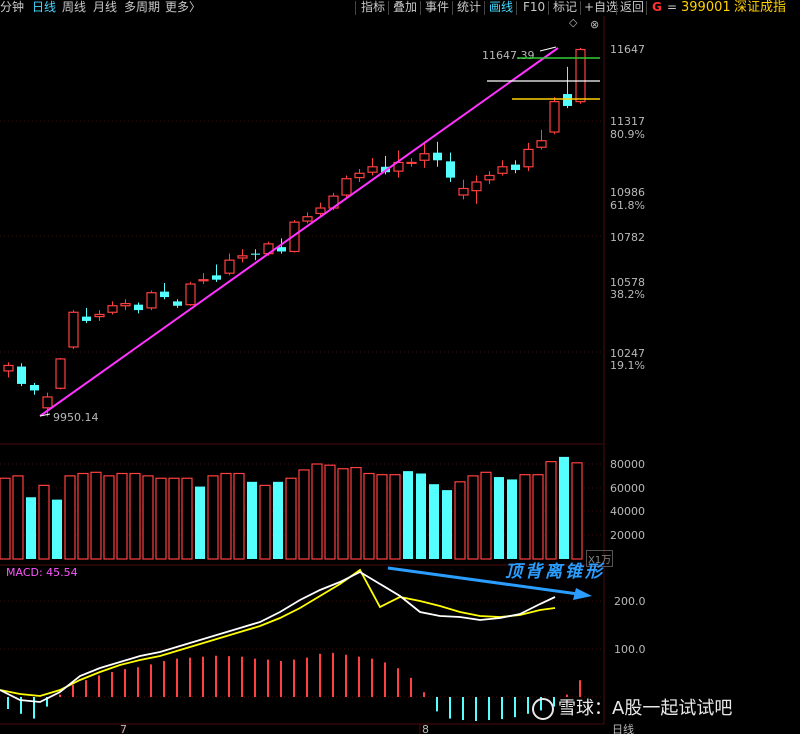 This screenshot has width=800, height=734. Describe the element at coordinates (760, 7) in the screenshot. I see `stock-name: 深证成指` at that location.